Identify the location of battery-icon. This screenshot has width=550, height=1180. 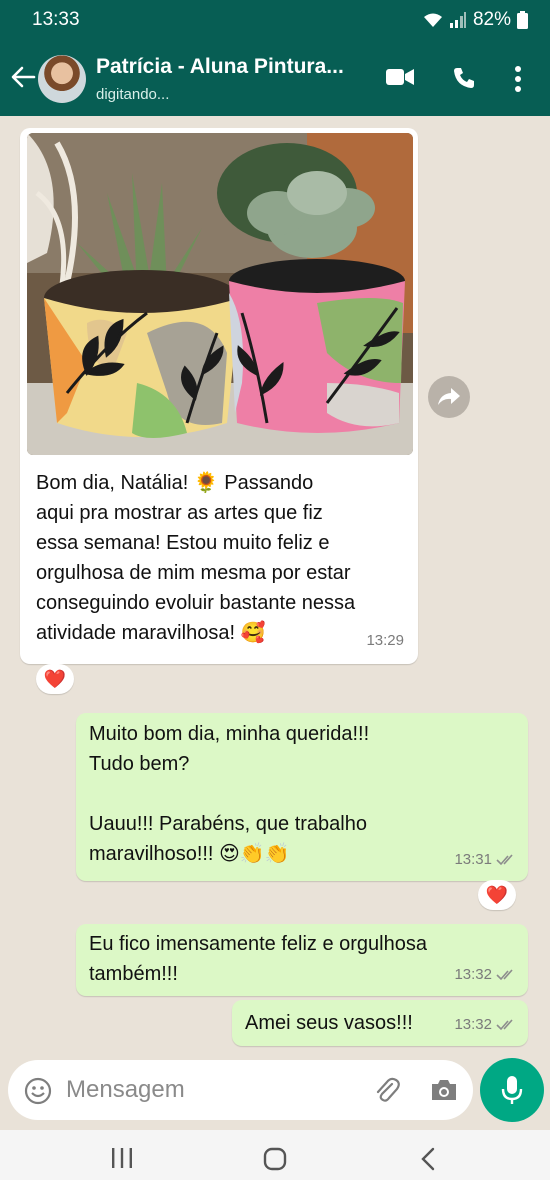
(522, 20).